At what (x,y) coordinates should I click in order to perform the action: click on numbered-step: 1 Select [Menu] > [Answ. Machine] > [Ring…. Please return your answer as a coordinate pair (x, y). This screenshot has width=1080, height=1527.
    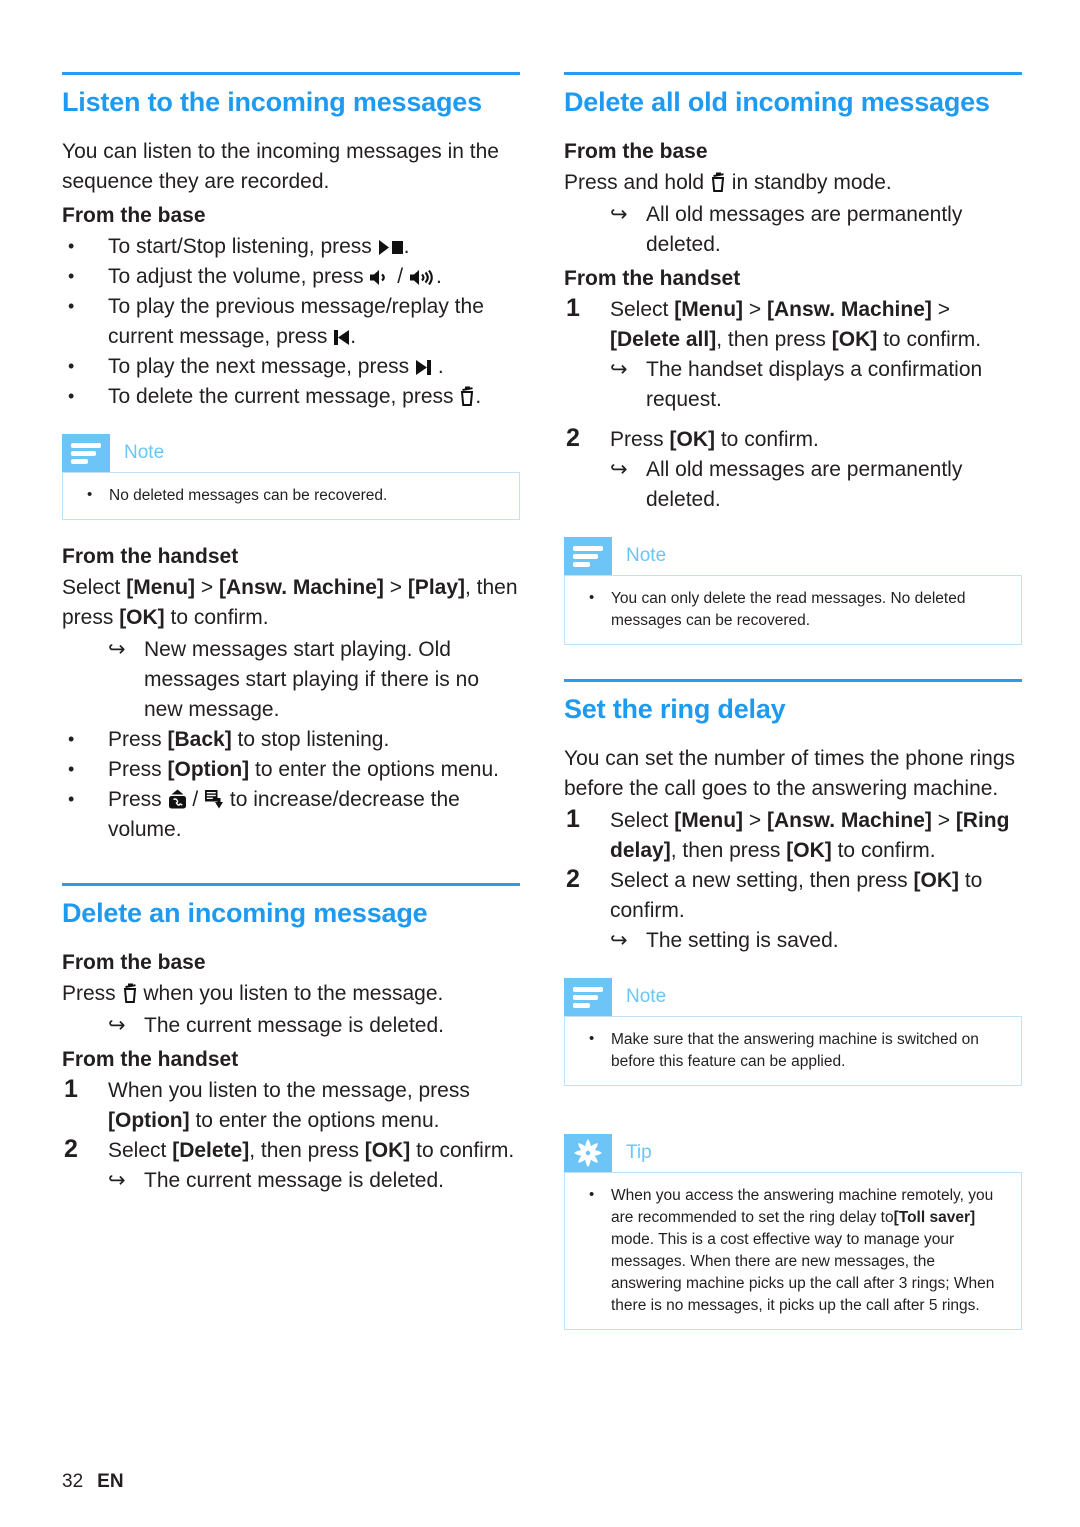
    Looking at the image, I should click on (793, 835).